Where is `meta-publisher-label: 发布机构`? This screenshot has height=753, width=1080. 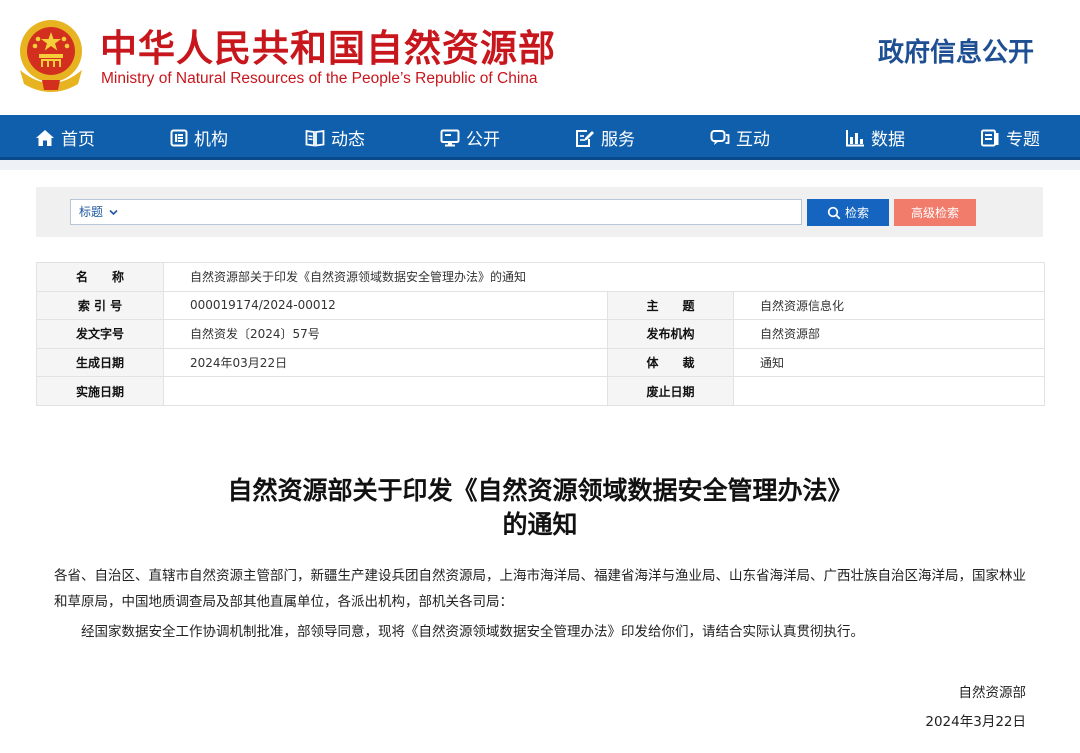 meta-publisher-label: 发布机构 is located at coordinates (670, 334).